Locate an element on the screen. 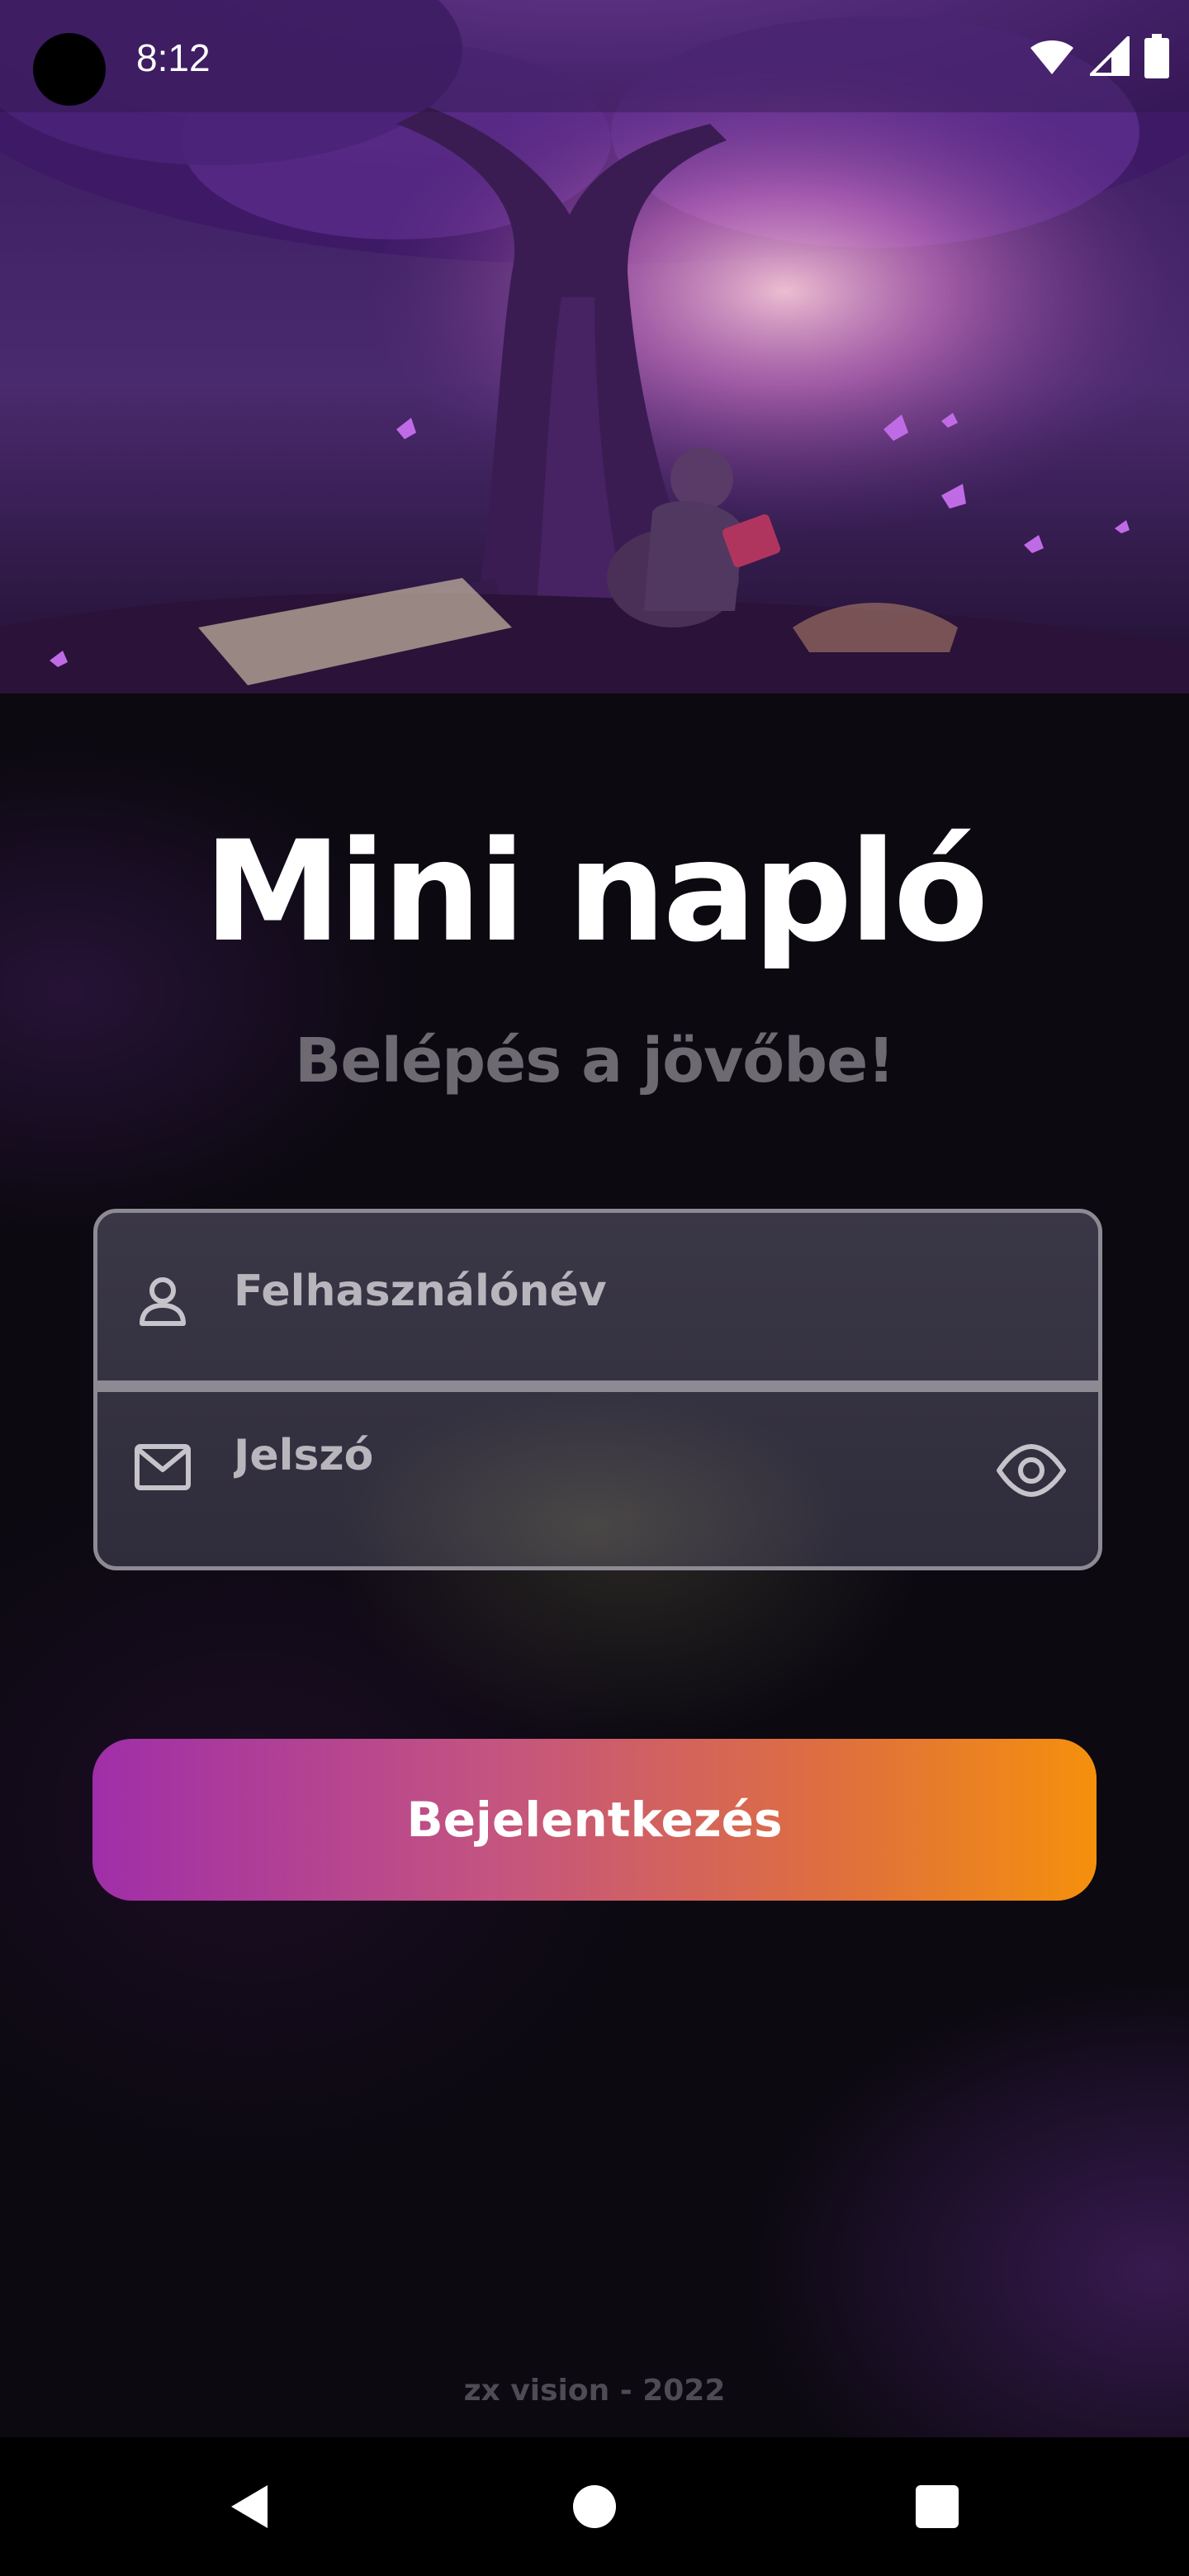 The height and width of the screenshot is (2576, 1189). password-field is located at coordinates (597, 1478).